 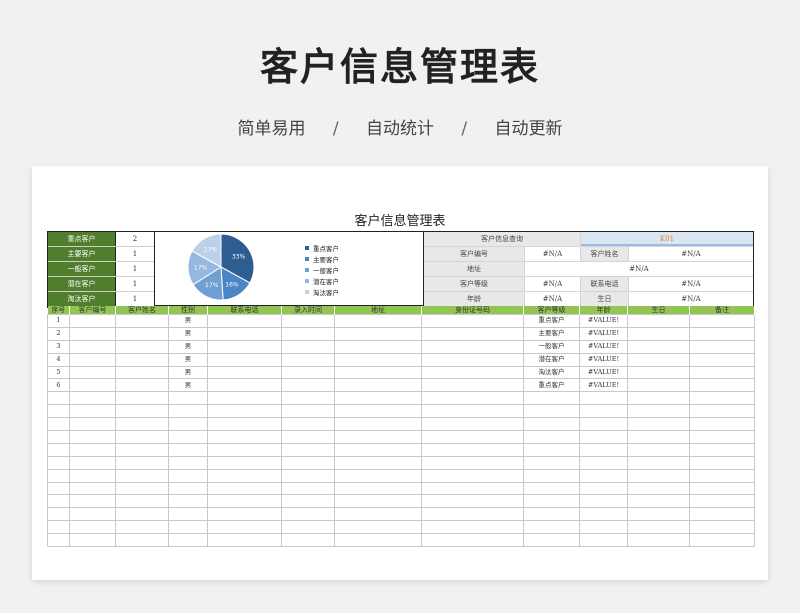 What do you see at coordinates (58, 372) in the screenshot?
I see `table-cell: 5` at bounding box center [58, 372].